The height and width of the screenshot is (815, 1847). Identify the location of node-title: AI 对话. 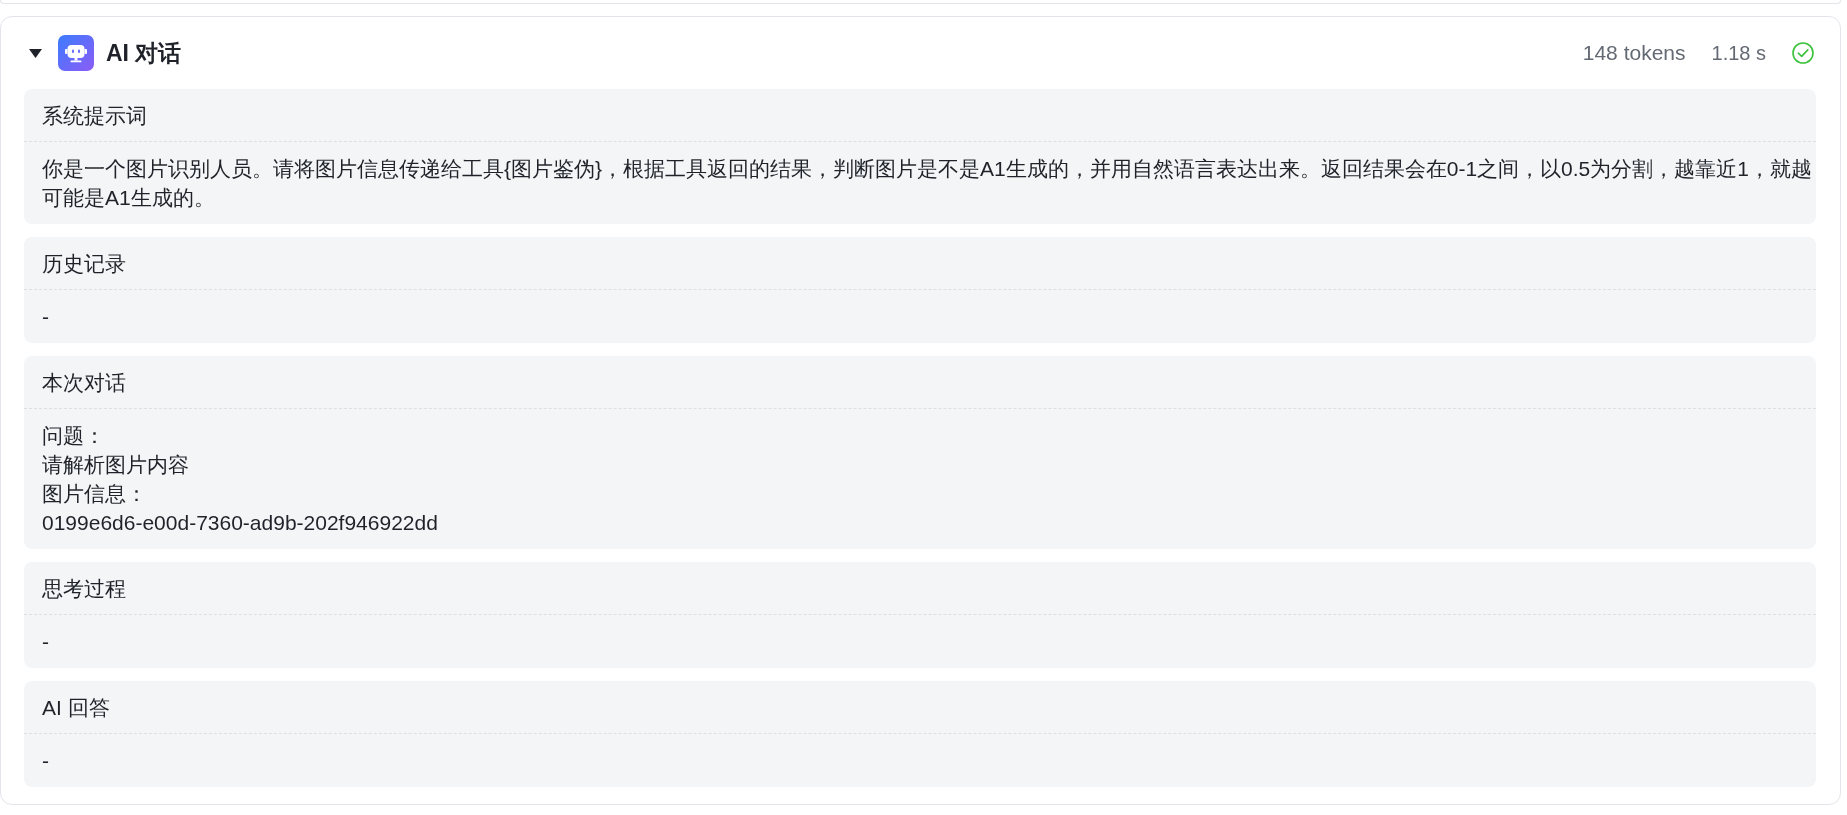
(144, 53).